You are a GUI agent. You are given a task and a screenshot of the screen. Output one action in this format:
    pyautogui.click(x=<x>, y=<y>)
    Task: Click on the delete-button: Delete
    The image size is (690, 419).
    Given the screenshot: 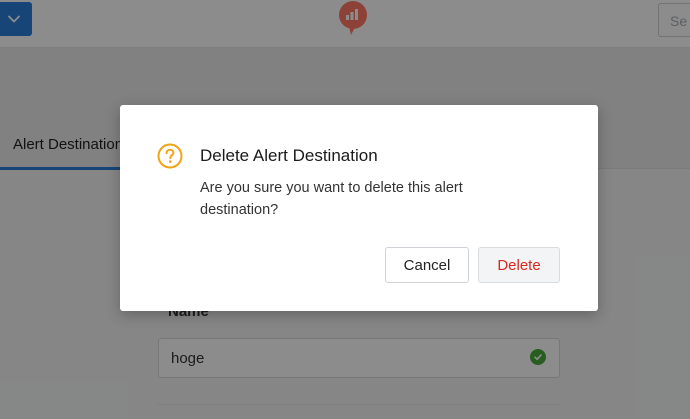 What is the action you would take?
    pyautogui.click(x=519, y=265)
    